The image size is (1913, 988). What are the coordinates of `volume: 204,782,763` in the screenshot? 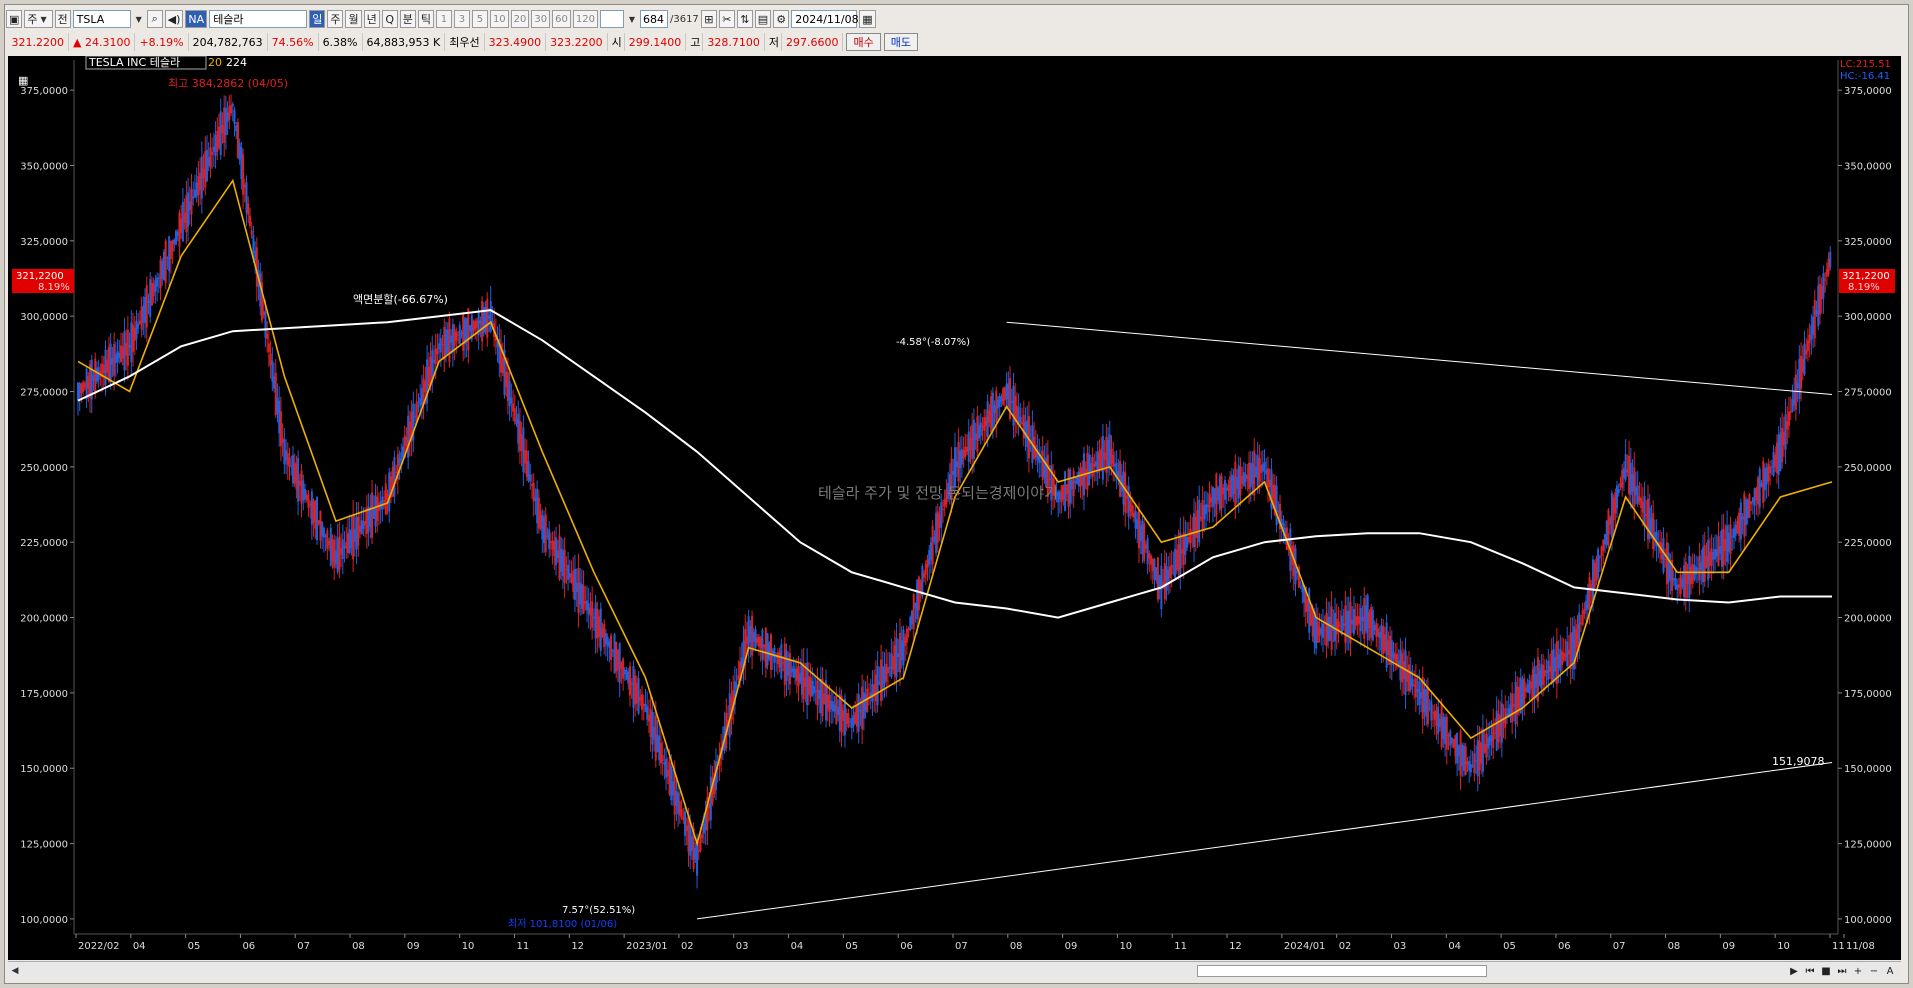 It's located at (228, 42).